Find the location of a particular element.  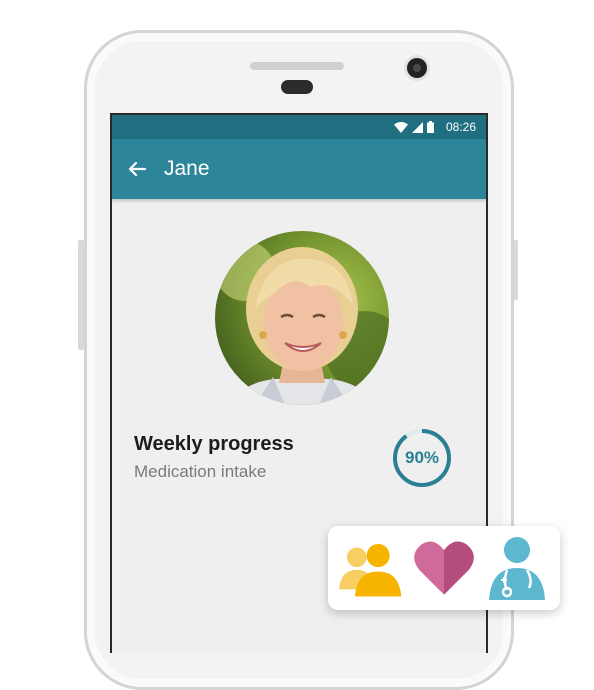

page-title: Jane is located at coordinates (187, 168).